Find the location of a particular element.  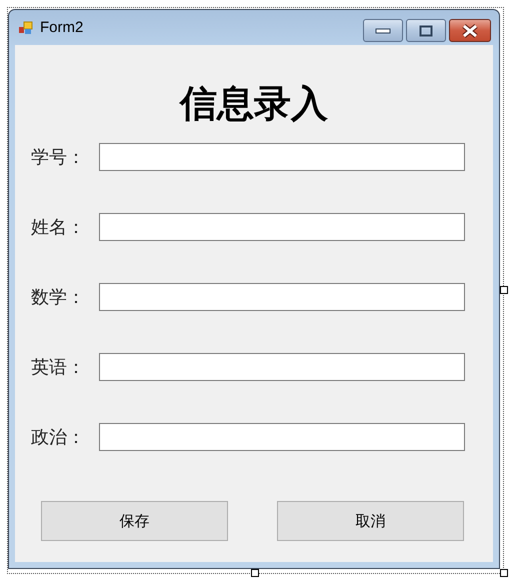

field-label: 姓名： is located at coordinates (58, 227).